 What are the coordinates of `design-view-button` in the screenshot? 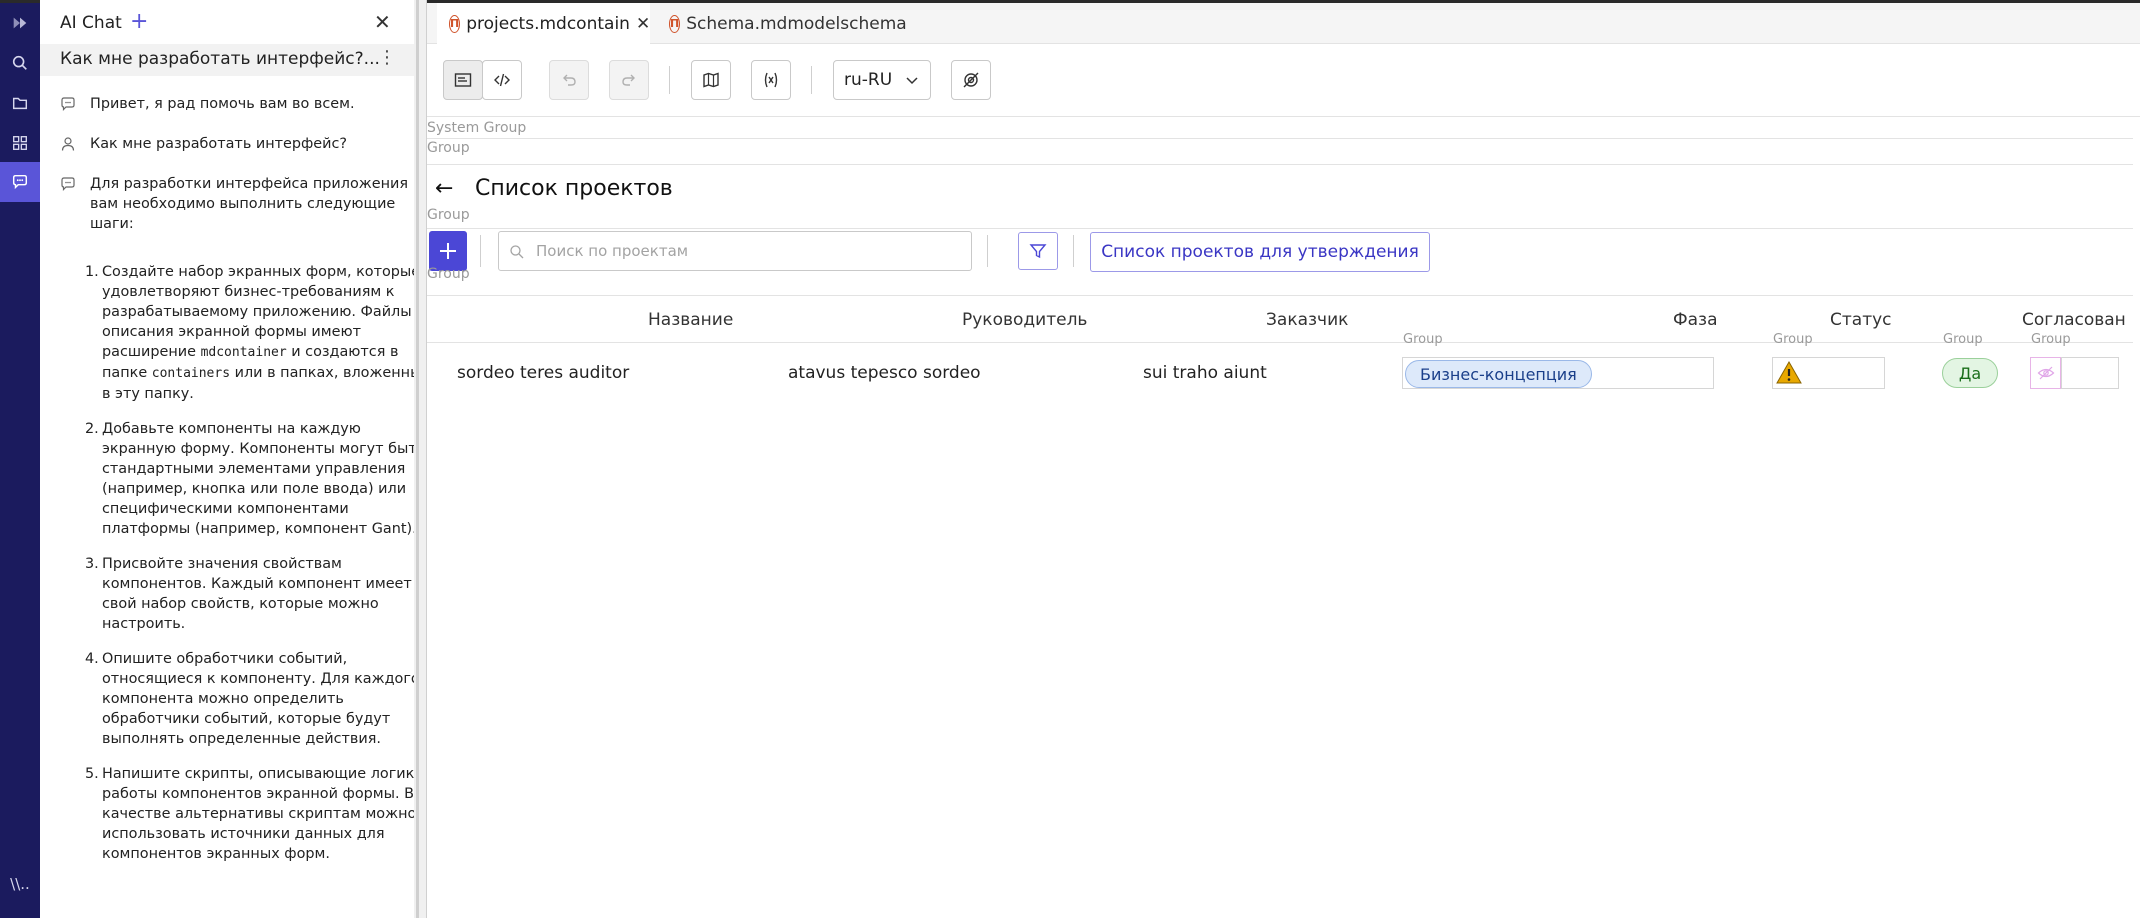 It's located at (463, 80).